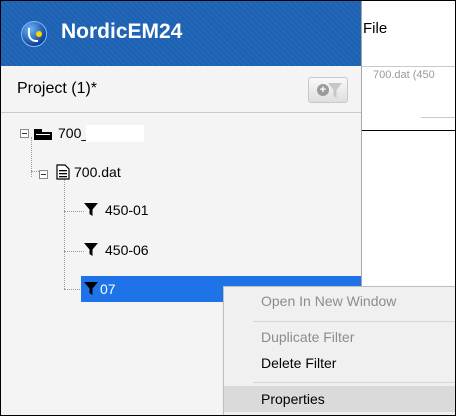  What do you see at coordinates (375, 28) in the screenshot?
I see `file-menu: File` at bounding box center [375, 28].